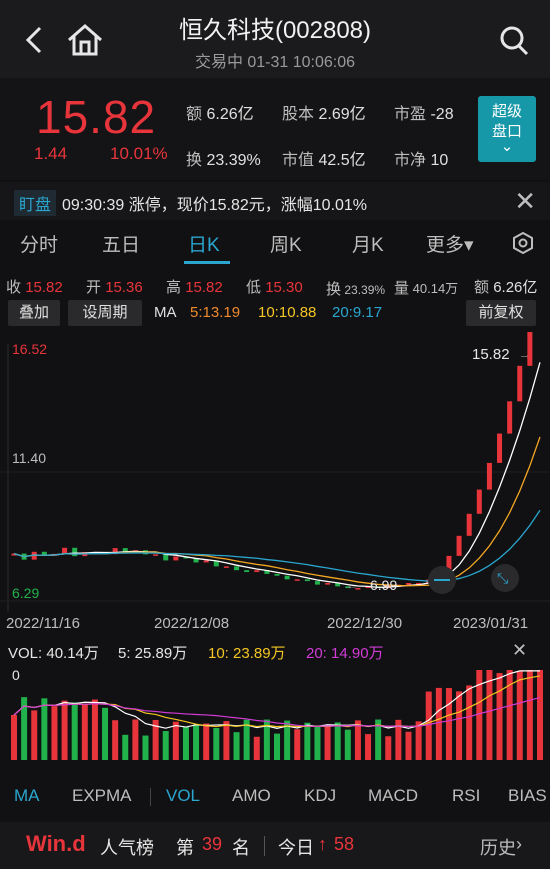  I want to click on indicator-divider, so click(150, 797).